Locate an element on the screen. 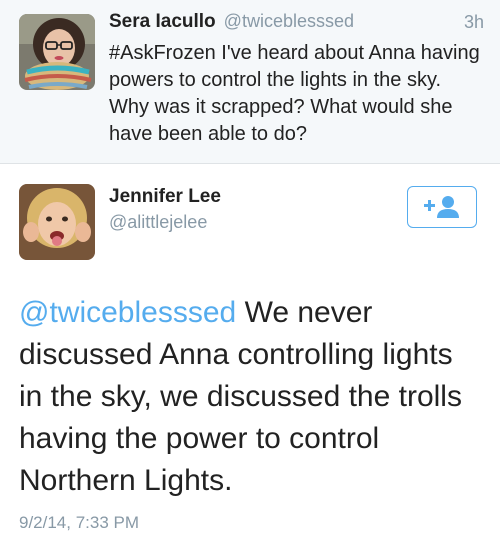 This screenshot has height=556, width=500. tweet-timestamp: 3h is located at coordinates (473, 22).